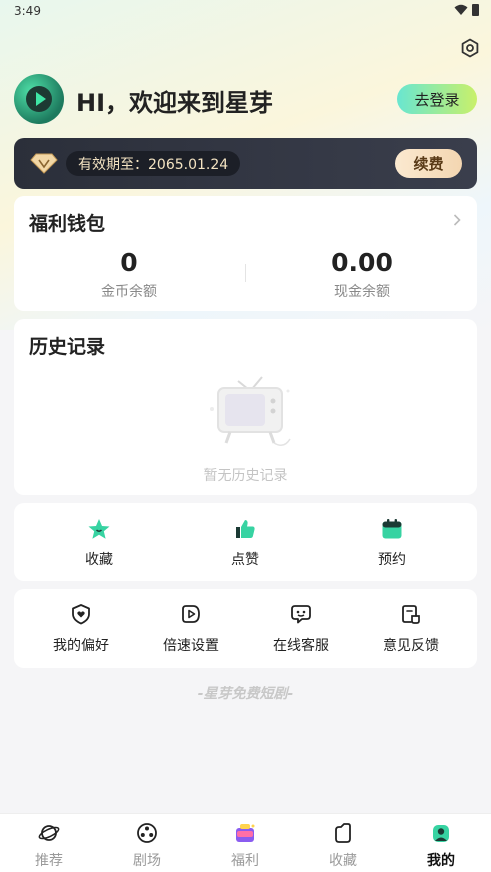 This screenshot has height=872, width=491. What do you see at coordinates (428, 163) in the screenshot?
I see `renew-button: 续费` at bounding box center [428, 163].